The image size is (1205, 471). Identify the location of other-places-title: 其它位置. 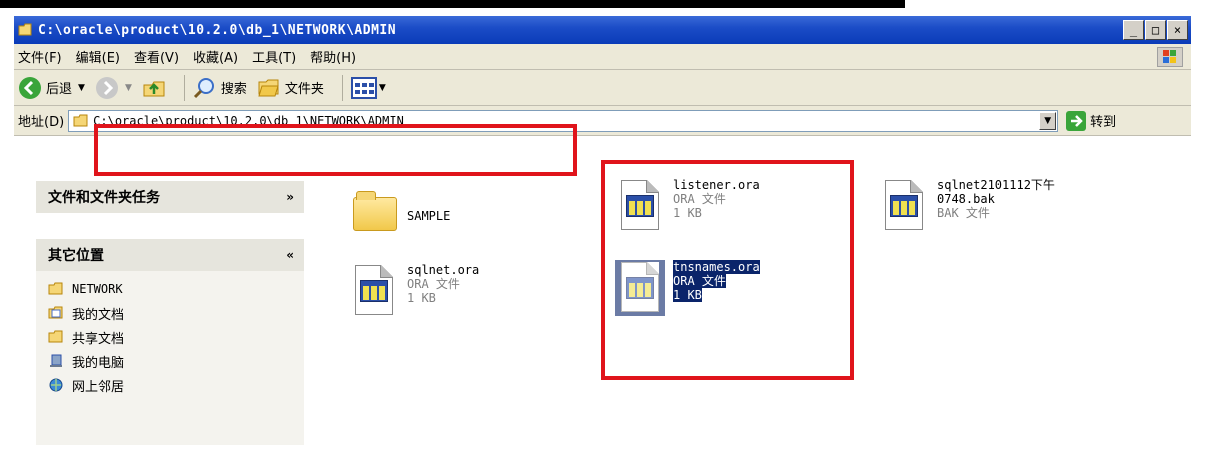
(76, 256).